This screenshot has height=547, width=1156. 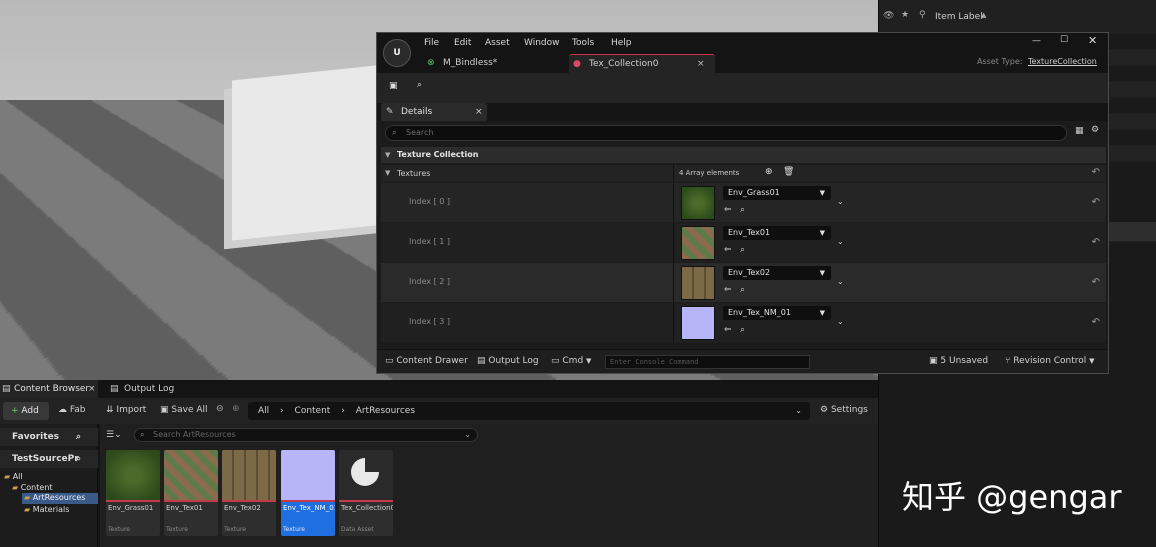 I want to click on asset-search-input: ⌕ Search ArtResources ⌄, so click(x=306, y=435).